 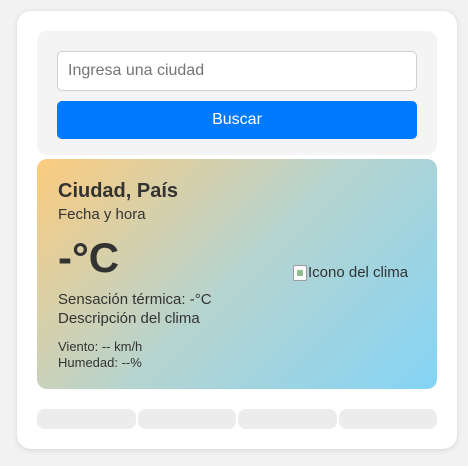 I want to click on search-button: Buscar, so click(x=237, y=120).